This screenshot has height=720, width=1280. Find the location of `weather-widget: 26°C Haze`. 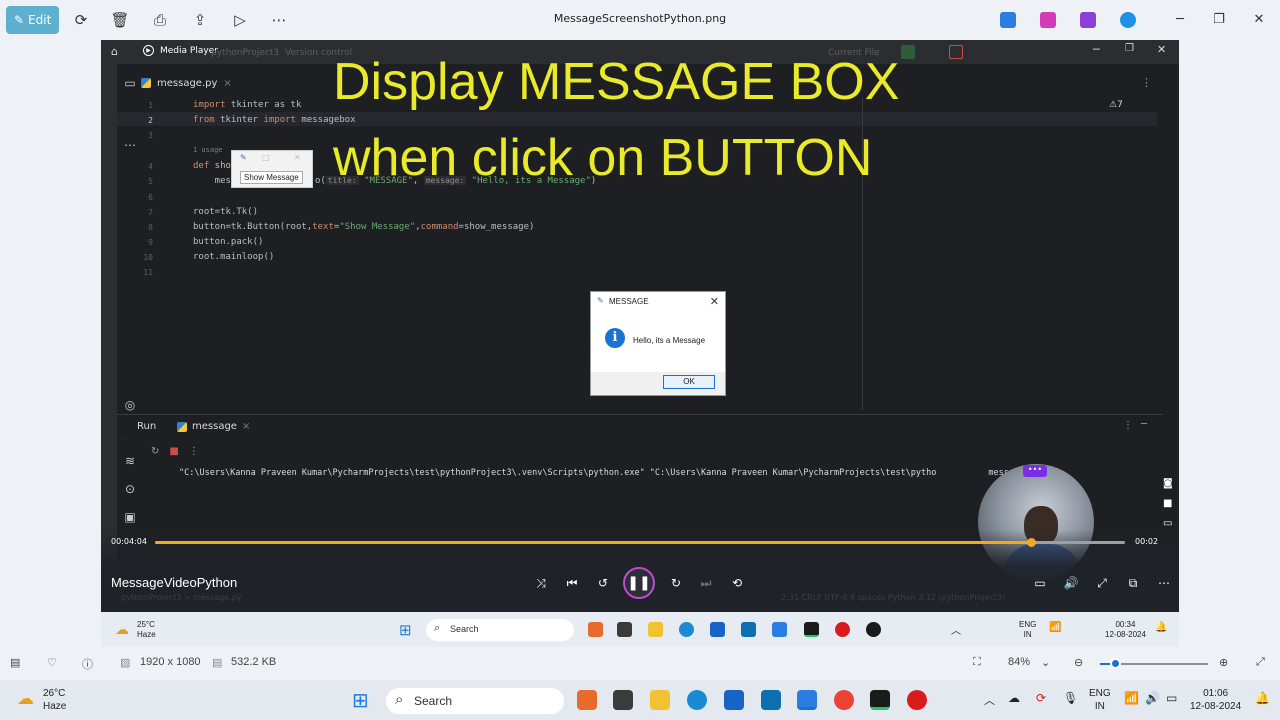

weather-widget: 26°C Haze is located at coordinates (54, 700).